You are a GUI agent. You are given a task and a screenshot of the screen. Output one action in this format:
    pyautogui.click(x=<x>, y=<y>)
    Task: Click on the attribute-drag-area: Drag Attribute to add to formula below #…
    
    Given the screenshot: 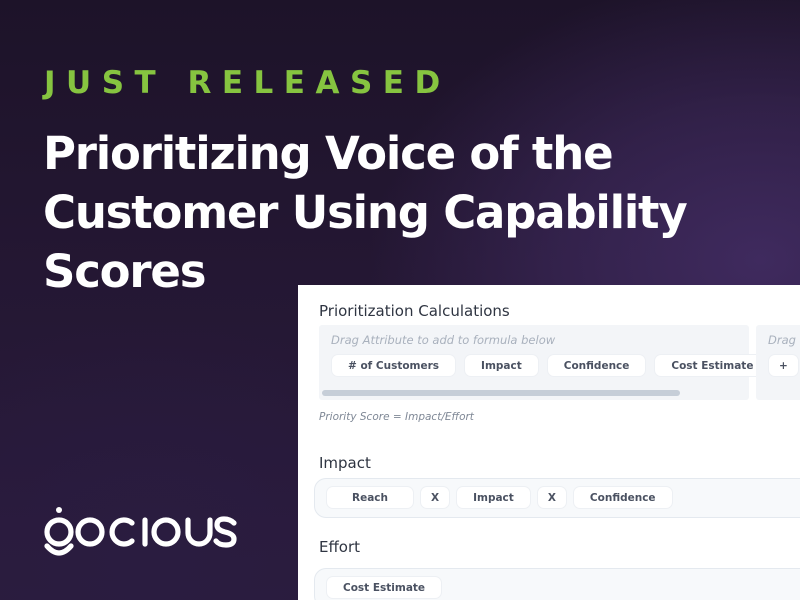 What is the action you would take?
    pyautogui.click(x=545, y=362)
    